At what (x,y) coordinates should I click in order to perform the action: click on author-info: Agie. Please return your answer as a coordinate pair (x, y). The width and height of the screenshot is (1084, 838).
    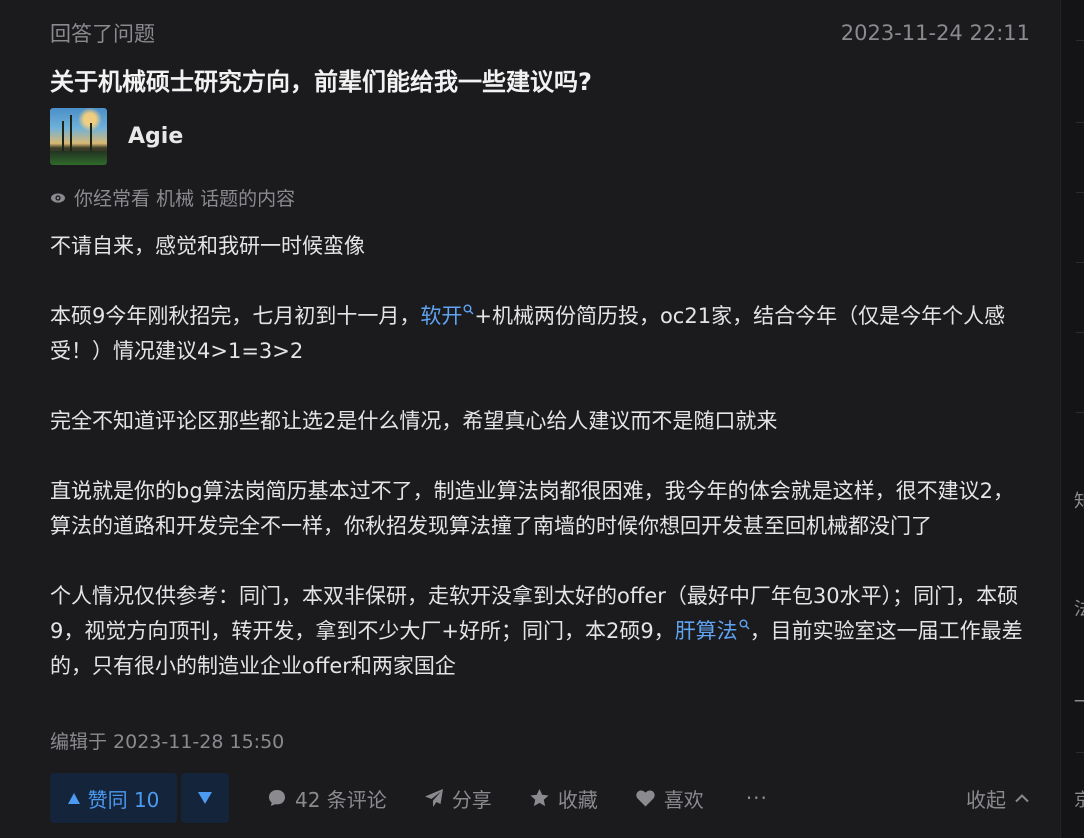
    Looking at the image, I should click on (116, 136).